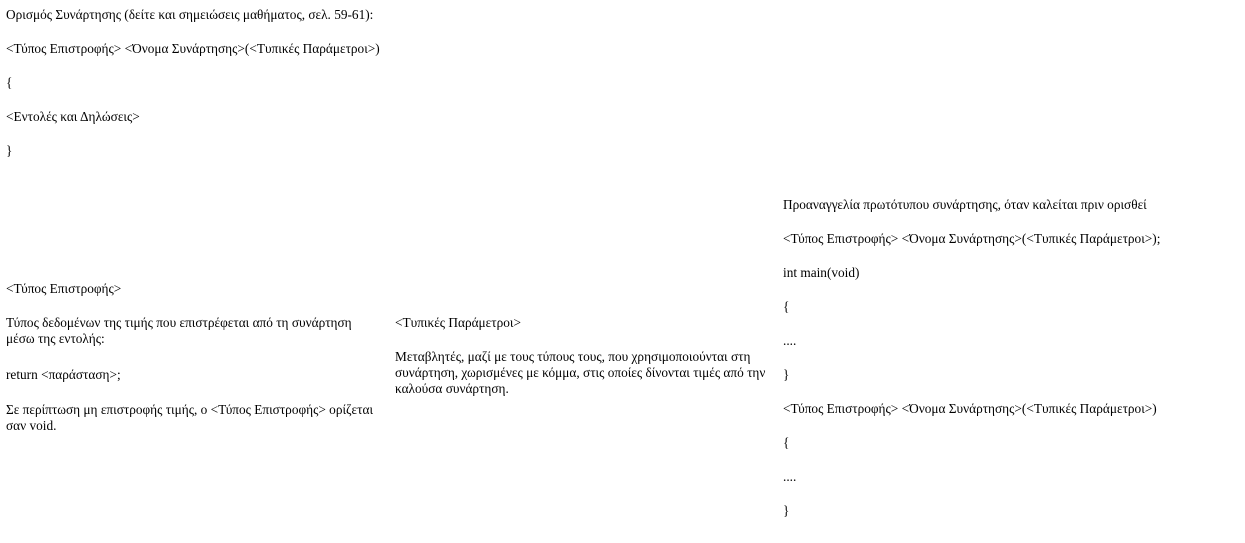  Describe the element at coordinates (786, 510) in the screenshot. I see `definition-close-brace-2: }` at that location.